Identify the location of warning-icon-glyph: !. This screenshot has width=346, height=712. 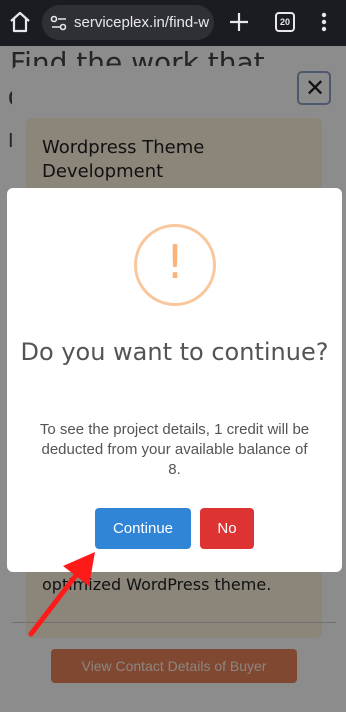
(175, 262).